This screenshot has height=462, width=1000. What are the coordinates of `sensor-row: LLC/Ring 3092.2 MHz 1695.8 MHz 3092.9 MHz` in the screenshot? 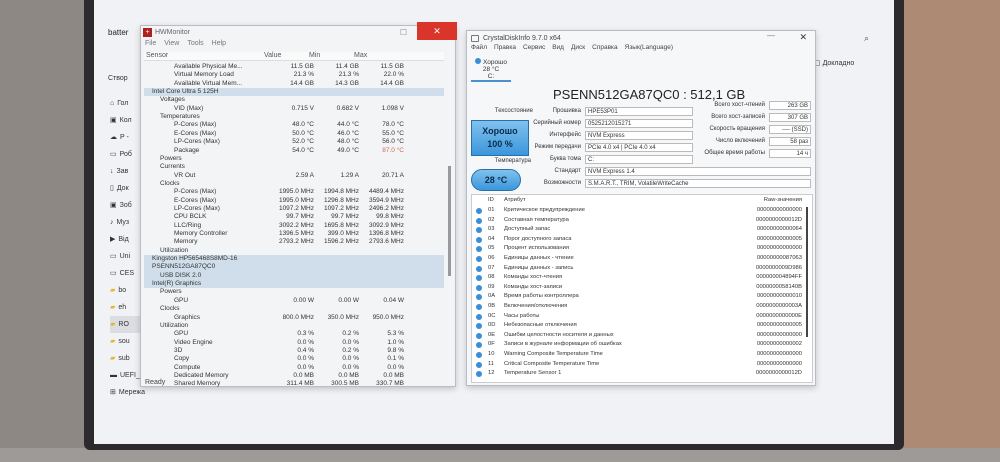 It's located at (294, 226).